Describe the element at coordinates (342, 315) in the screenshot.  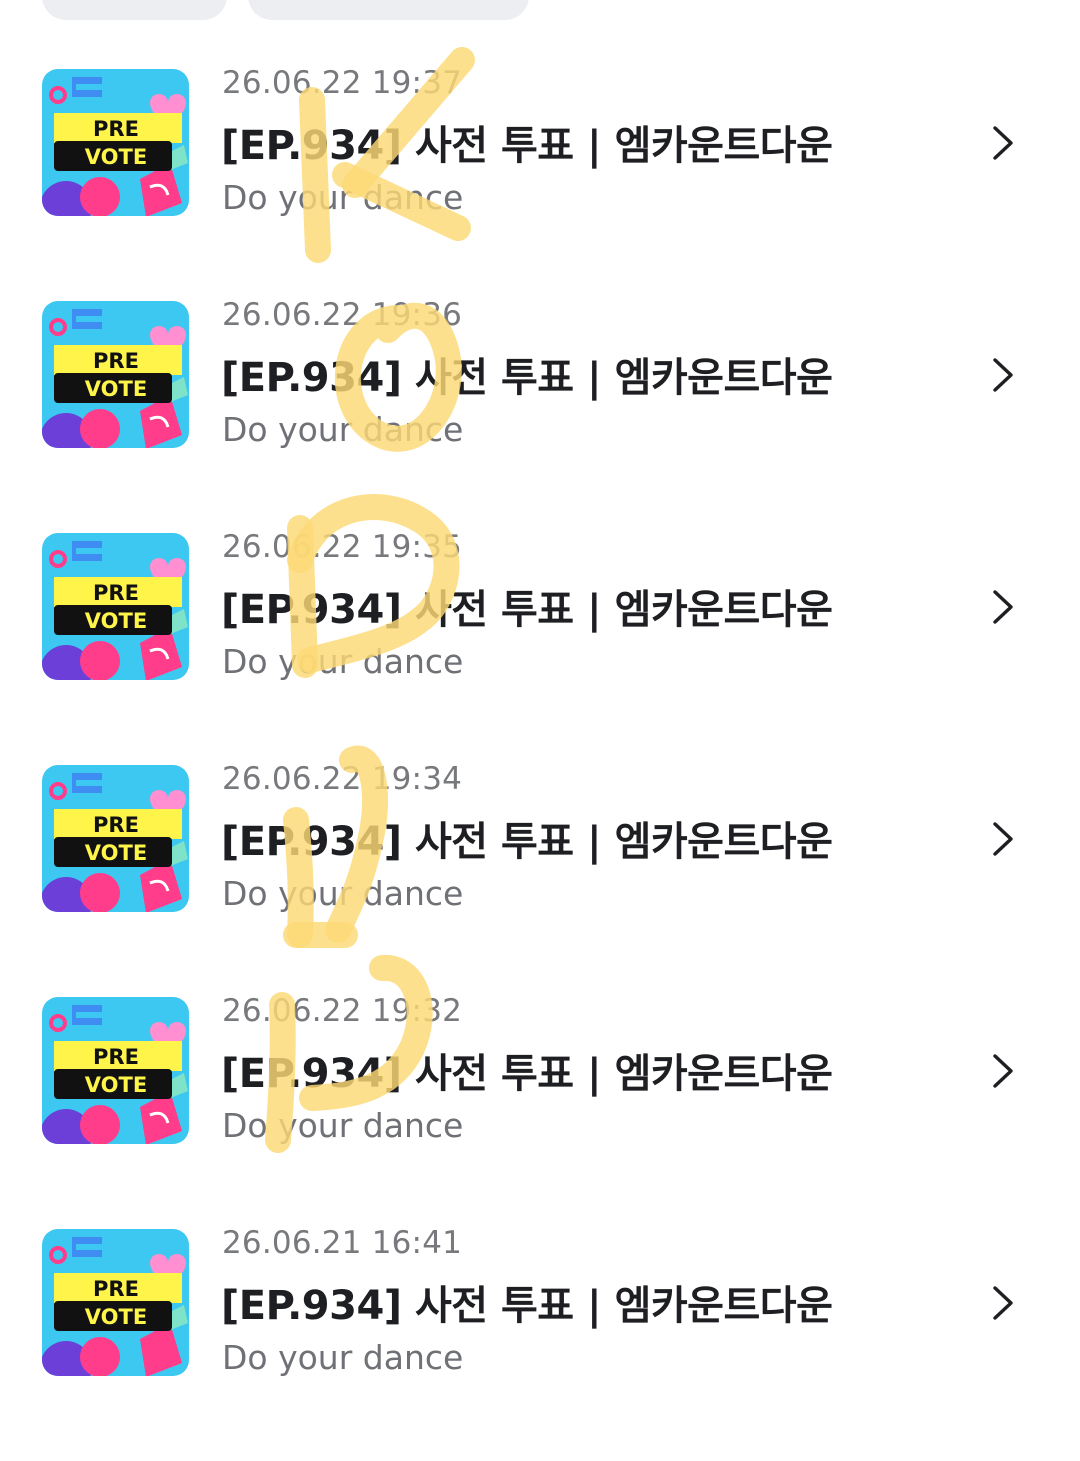
I see `item-date: 26.06.22 19:36` at that location.